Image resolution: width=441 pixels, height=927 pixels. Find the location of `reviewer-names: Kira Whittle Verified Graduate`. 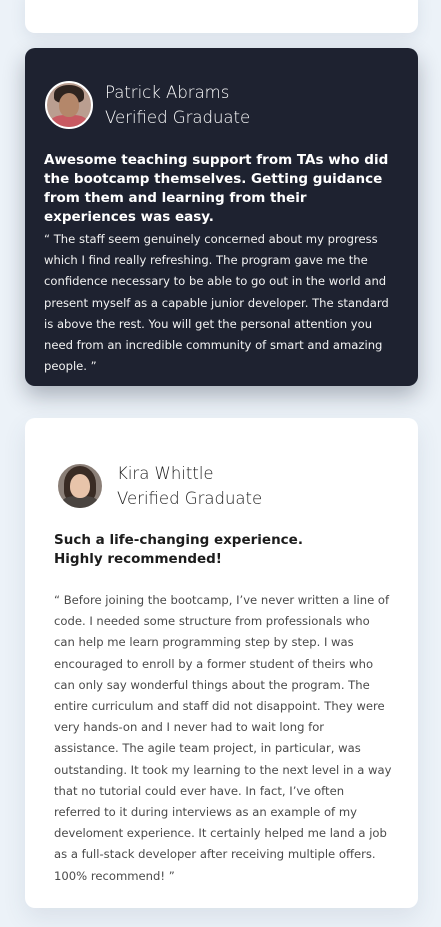

reviewer-names: Kira Whittle Verified Graduate is located at coordinates (189, 486).